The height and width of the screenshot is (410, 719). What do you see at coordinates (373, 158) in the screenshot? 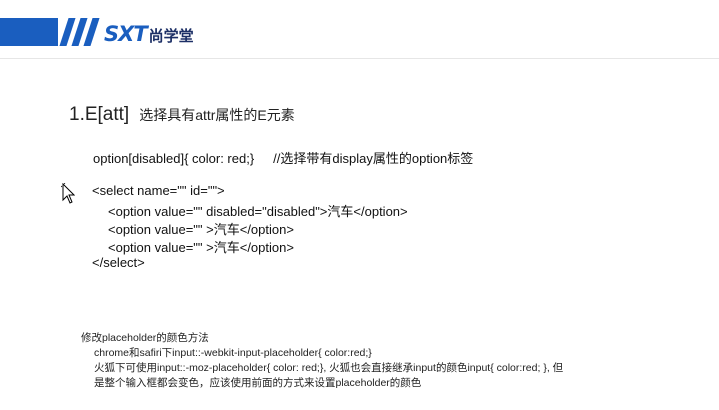
I see `css-rule-comment: //选择带有display属性的option标签` at bounding box center [373, 158].